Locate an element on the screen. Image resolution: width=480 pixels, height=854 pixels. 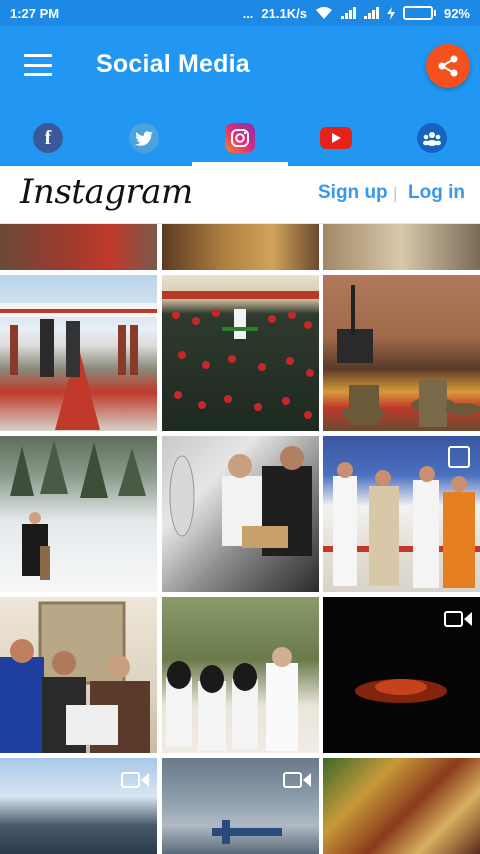
hamburger-menu-icon is located at coordinates (38, 65).